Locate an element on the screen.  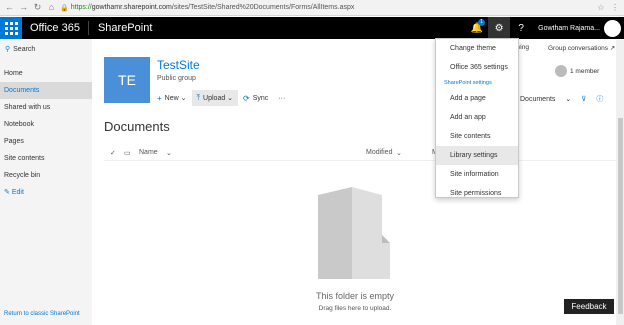
help-button: ? is located at coordinates (521, 28).